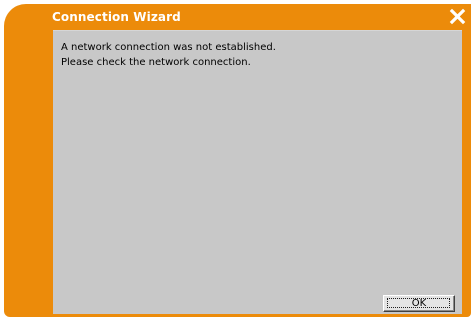 The width and height of the screenshot is (473, 318). What do you see at coordinates (116, 17) in the screenshot?
I see `dialog-title: Connection Wizard` at bounding box center [116, 17].